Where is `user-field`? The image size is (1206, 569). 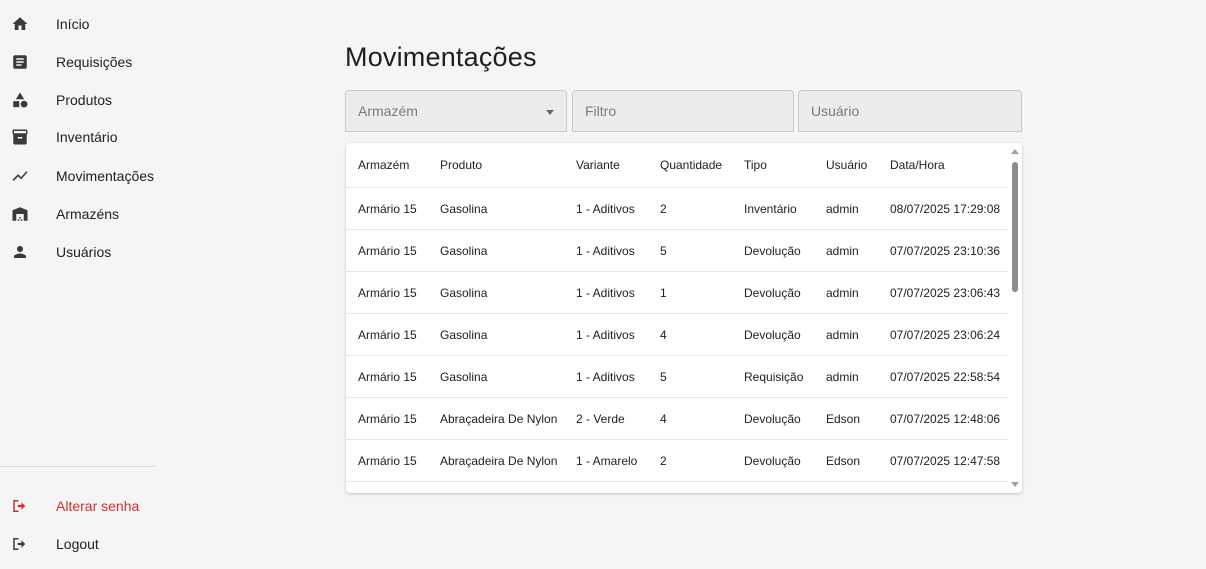 user-field is located at coordinates (910, 111).